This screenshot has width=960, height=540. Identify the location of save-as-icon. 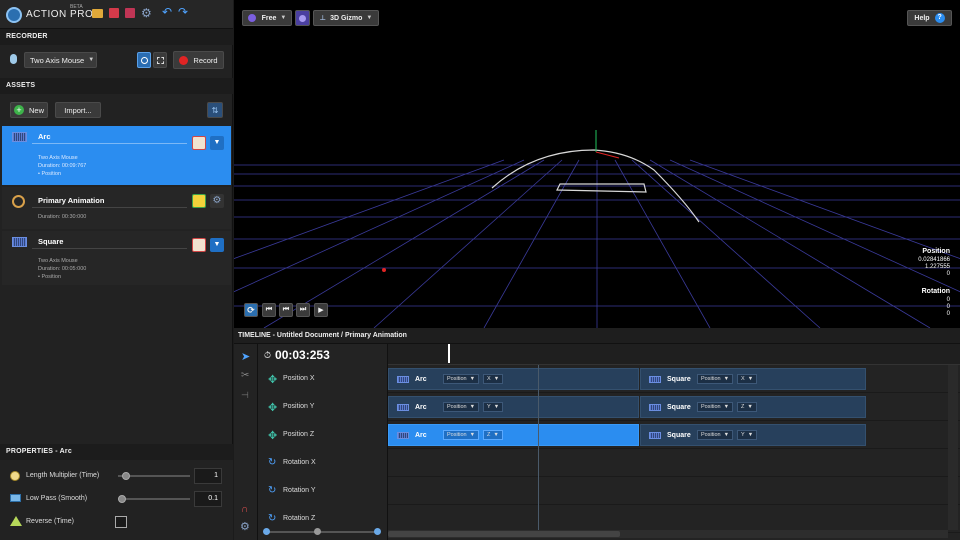
(130, 13).